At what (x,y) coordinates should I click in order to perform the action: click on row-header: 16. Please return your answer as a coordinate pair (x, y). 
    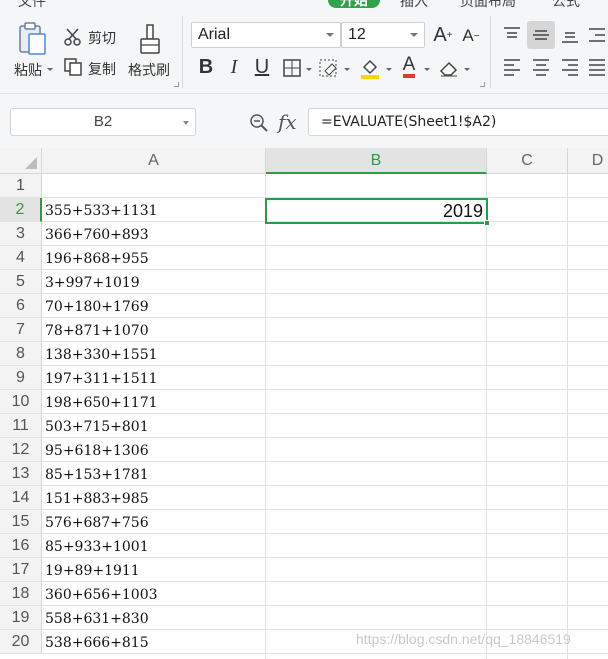
    Looking at the image, I should click on (21, 546).